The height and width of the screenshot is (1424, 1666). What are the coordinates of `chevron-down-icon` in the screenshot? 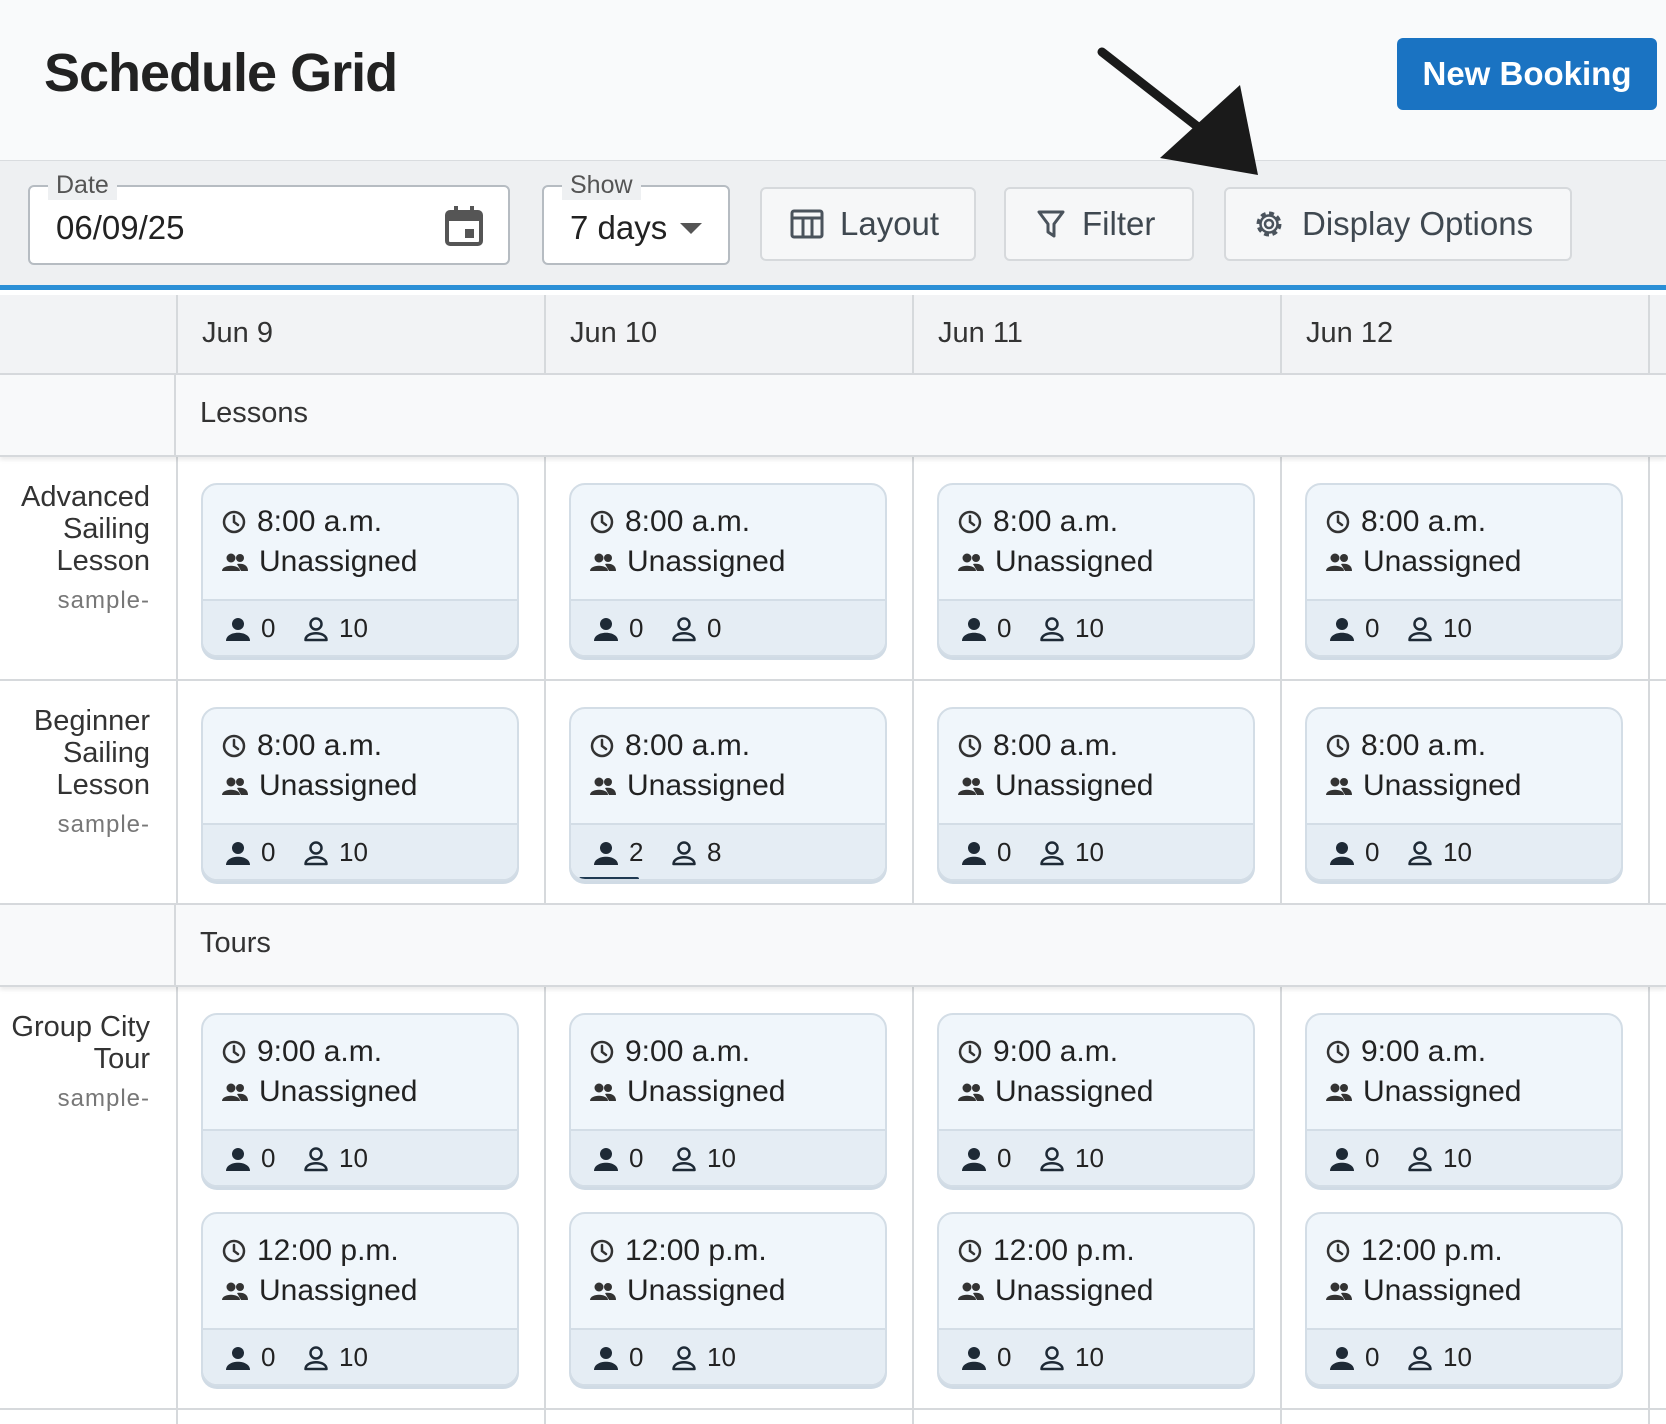 It's located at (691, 228).